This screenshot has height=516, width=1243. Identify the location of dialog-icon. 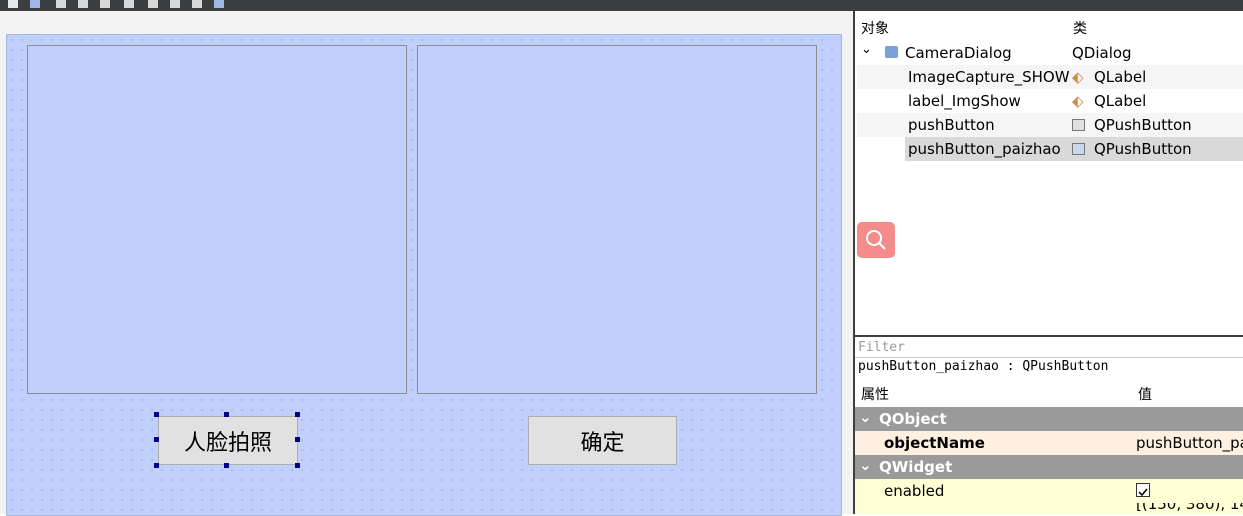
(891, 52).